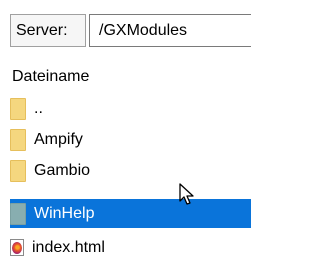 The width and height of the screenshot is (320, 263). What do you see at coordinates (50, 77) in the screenshot?
I see `column-header-filename: Dateiname` at bounding box center [50, 77].